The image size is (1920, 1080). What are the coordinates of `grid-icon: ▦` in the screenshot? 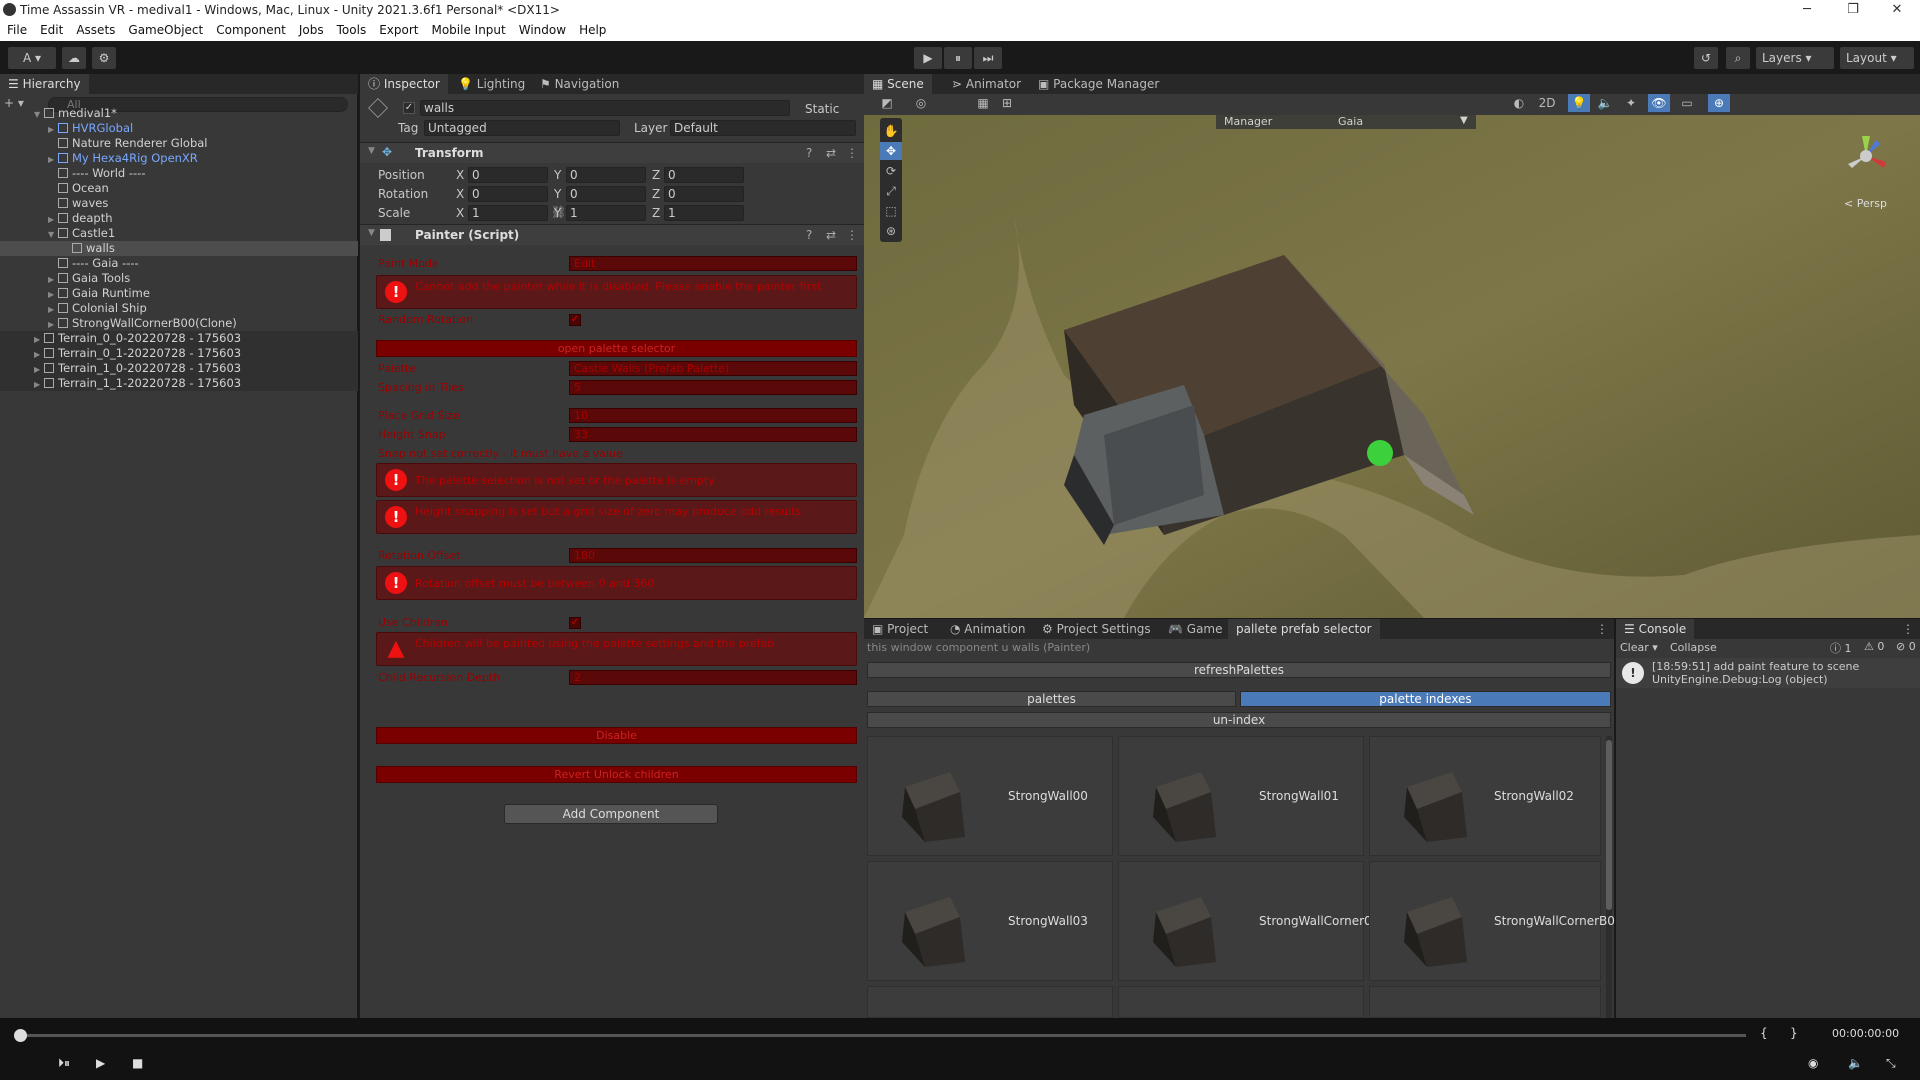 It's located at (983, 103).